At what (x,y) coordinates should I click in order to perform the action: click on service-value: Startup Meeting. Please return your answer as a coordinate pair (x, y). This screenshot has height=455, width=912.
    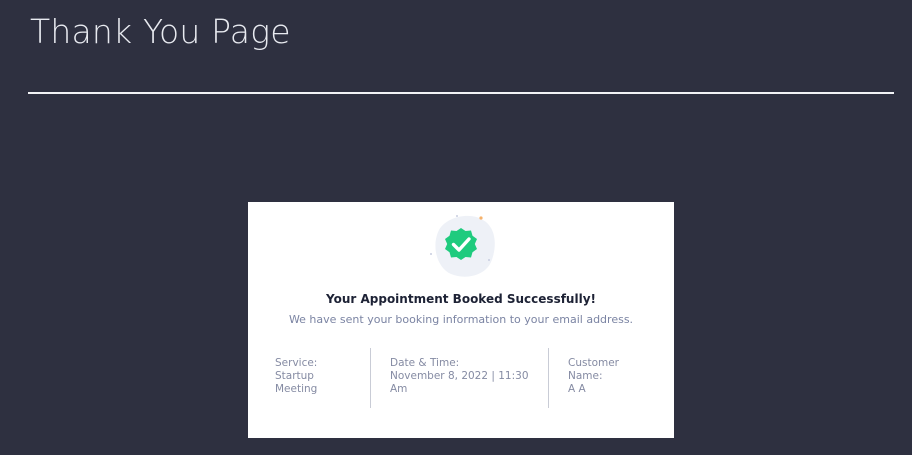
    Looking at the image, I should click on (296, 382).